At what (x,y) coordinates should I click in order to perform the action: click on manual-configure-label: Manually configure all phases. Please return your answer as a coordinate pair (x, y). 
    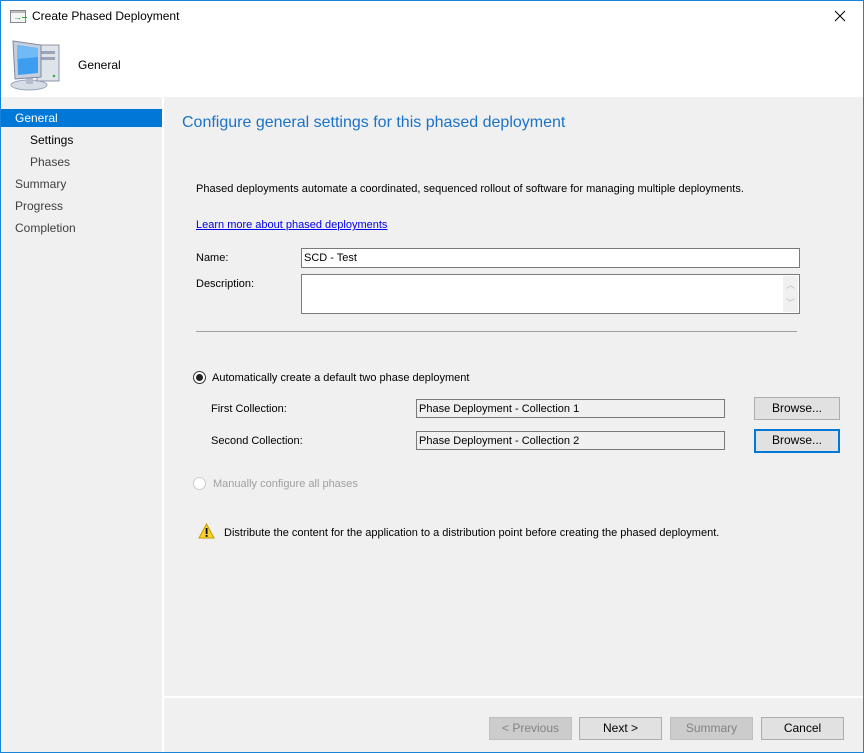
    Looking at the image, I should click on (285, 484).